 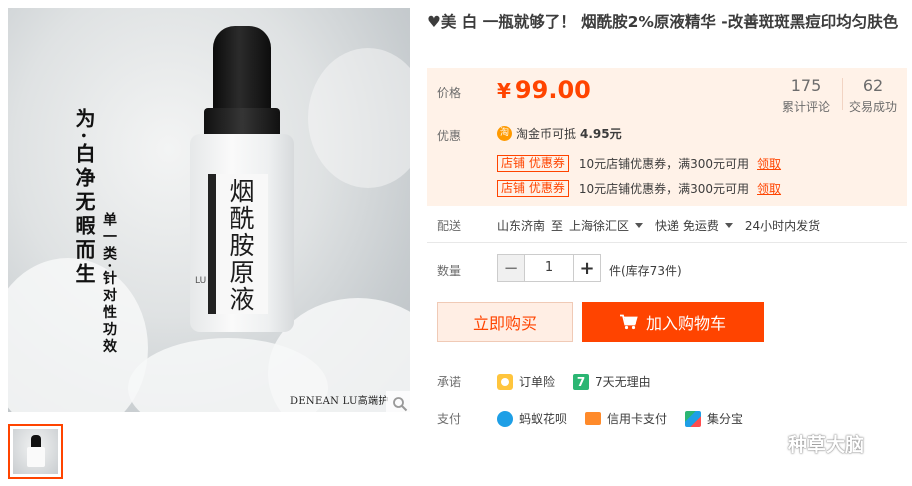 What do you see at coordinates (84, 197) in the screenshot?
I see `image-slogan-main: 为·白净无暇而生` at bounding box center [84, 197].